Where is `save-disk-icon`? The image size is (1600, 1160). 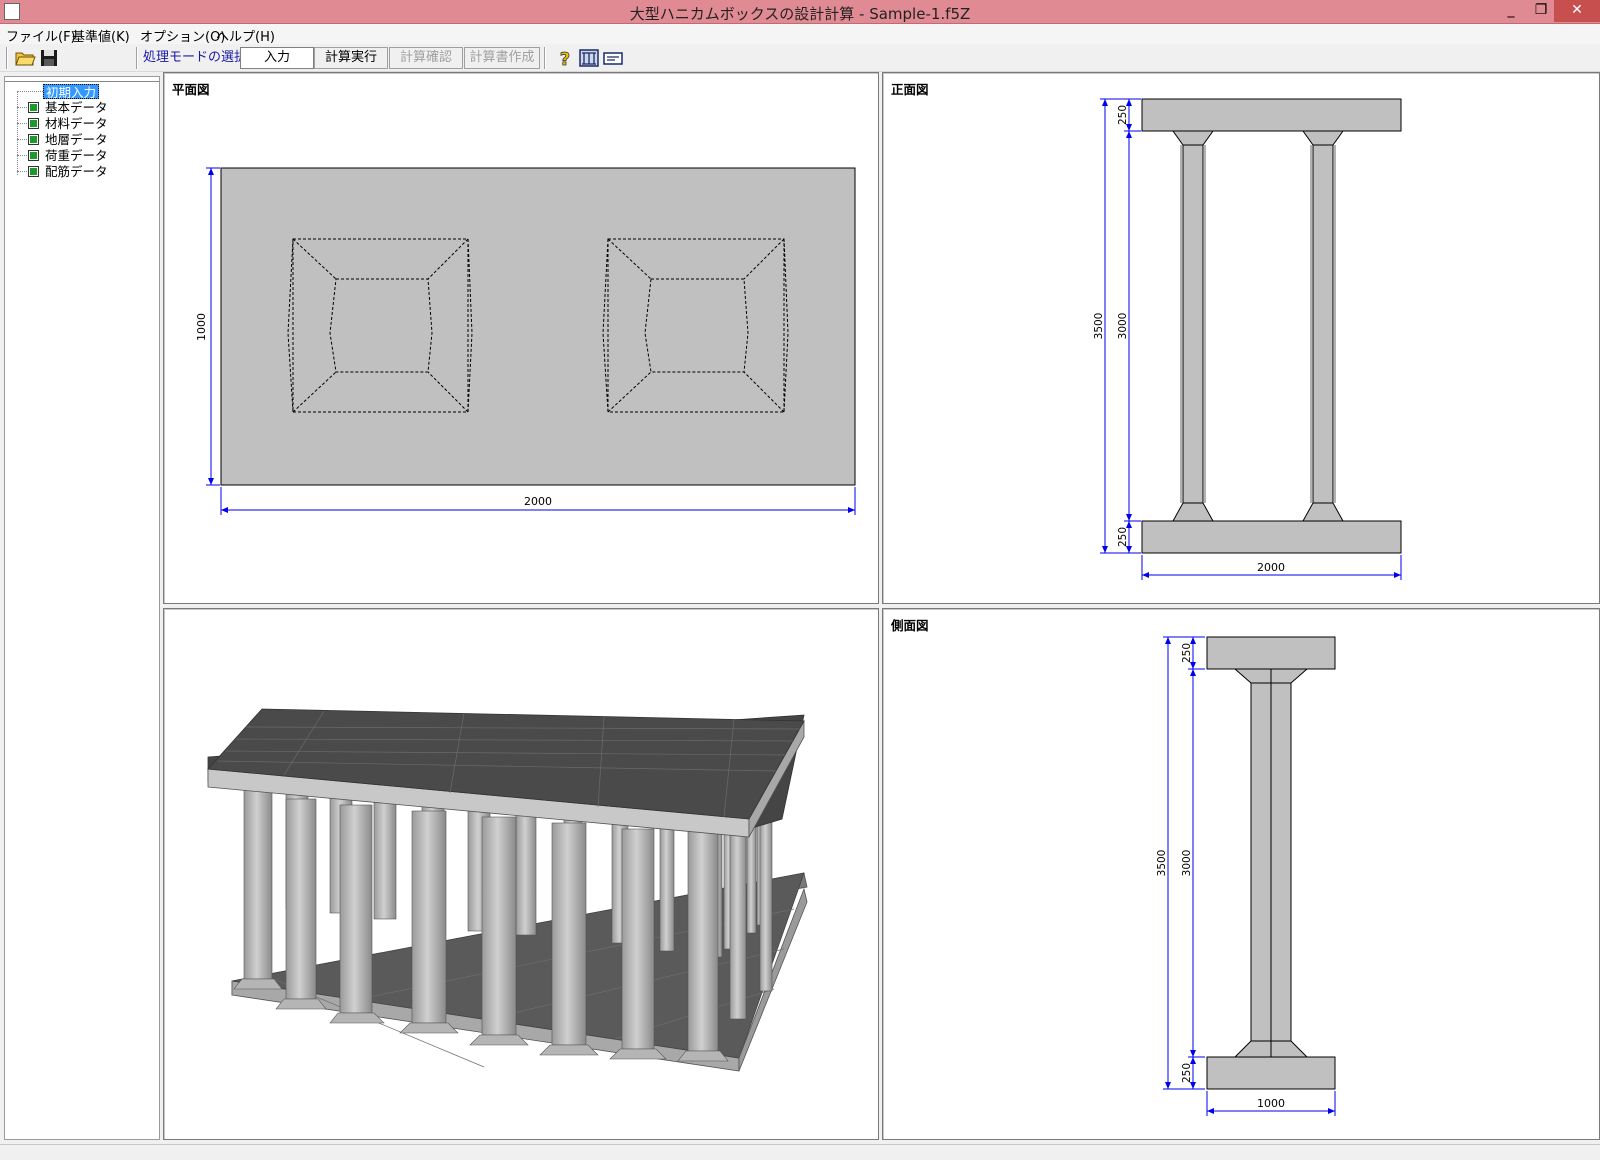
save-disk-icon is located at coordinates (49, 58).